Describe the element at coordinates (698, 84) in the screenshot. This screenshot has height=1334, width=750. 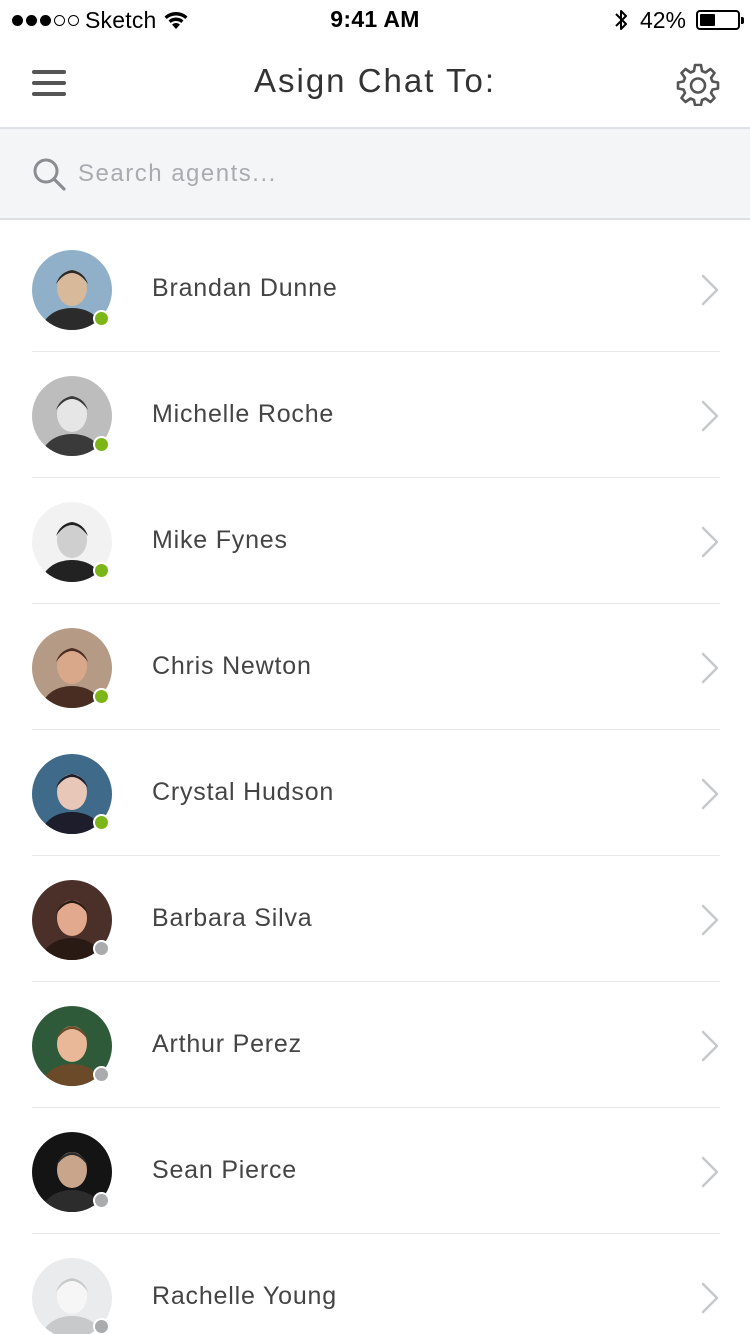
I see `gear-icon` at that location.